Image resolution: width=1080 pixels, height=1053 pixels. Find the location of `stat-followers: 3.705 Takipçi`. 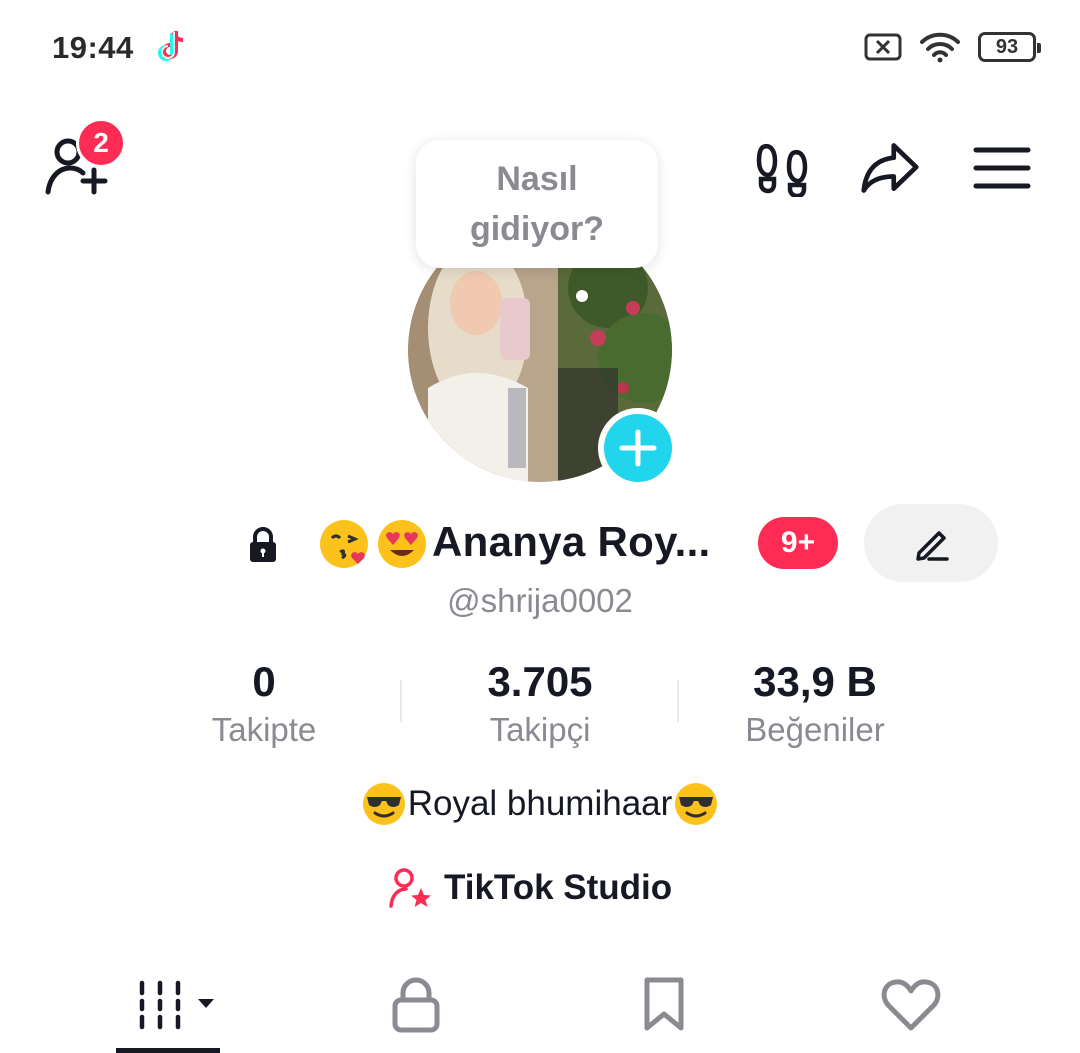

stat-followers: 3.705 Takipçi is located at coordinates (540, 704).